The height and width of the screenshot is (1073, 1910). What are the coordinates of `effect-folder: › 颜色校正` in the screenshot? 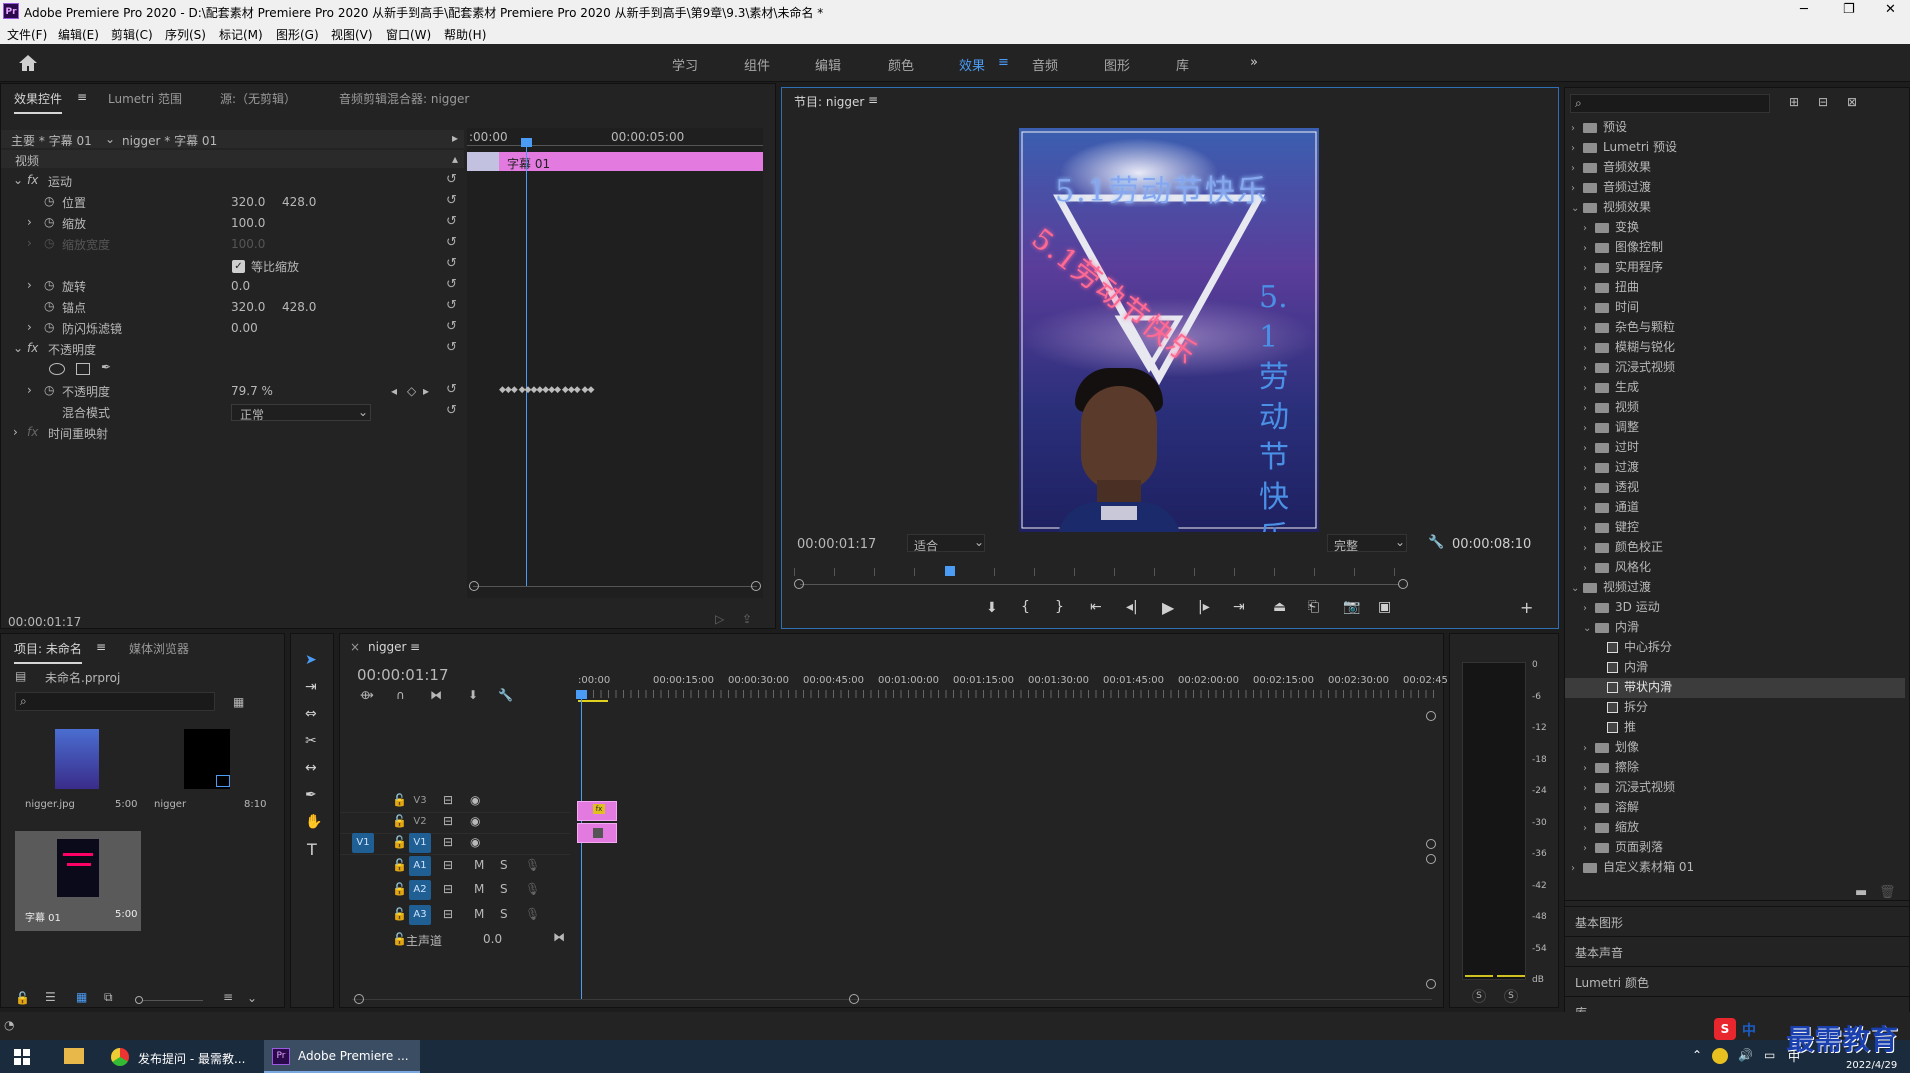 It's located at (1735, 548).